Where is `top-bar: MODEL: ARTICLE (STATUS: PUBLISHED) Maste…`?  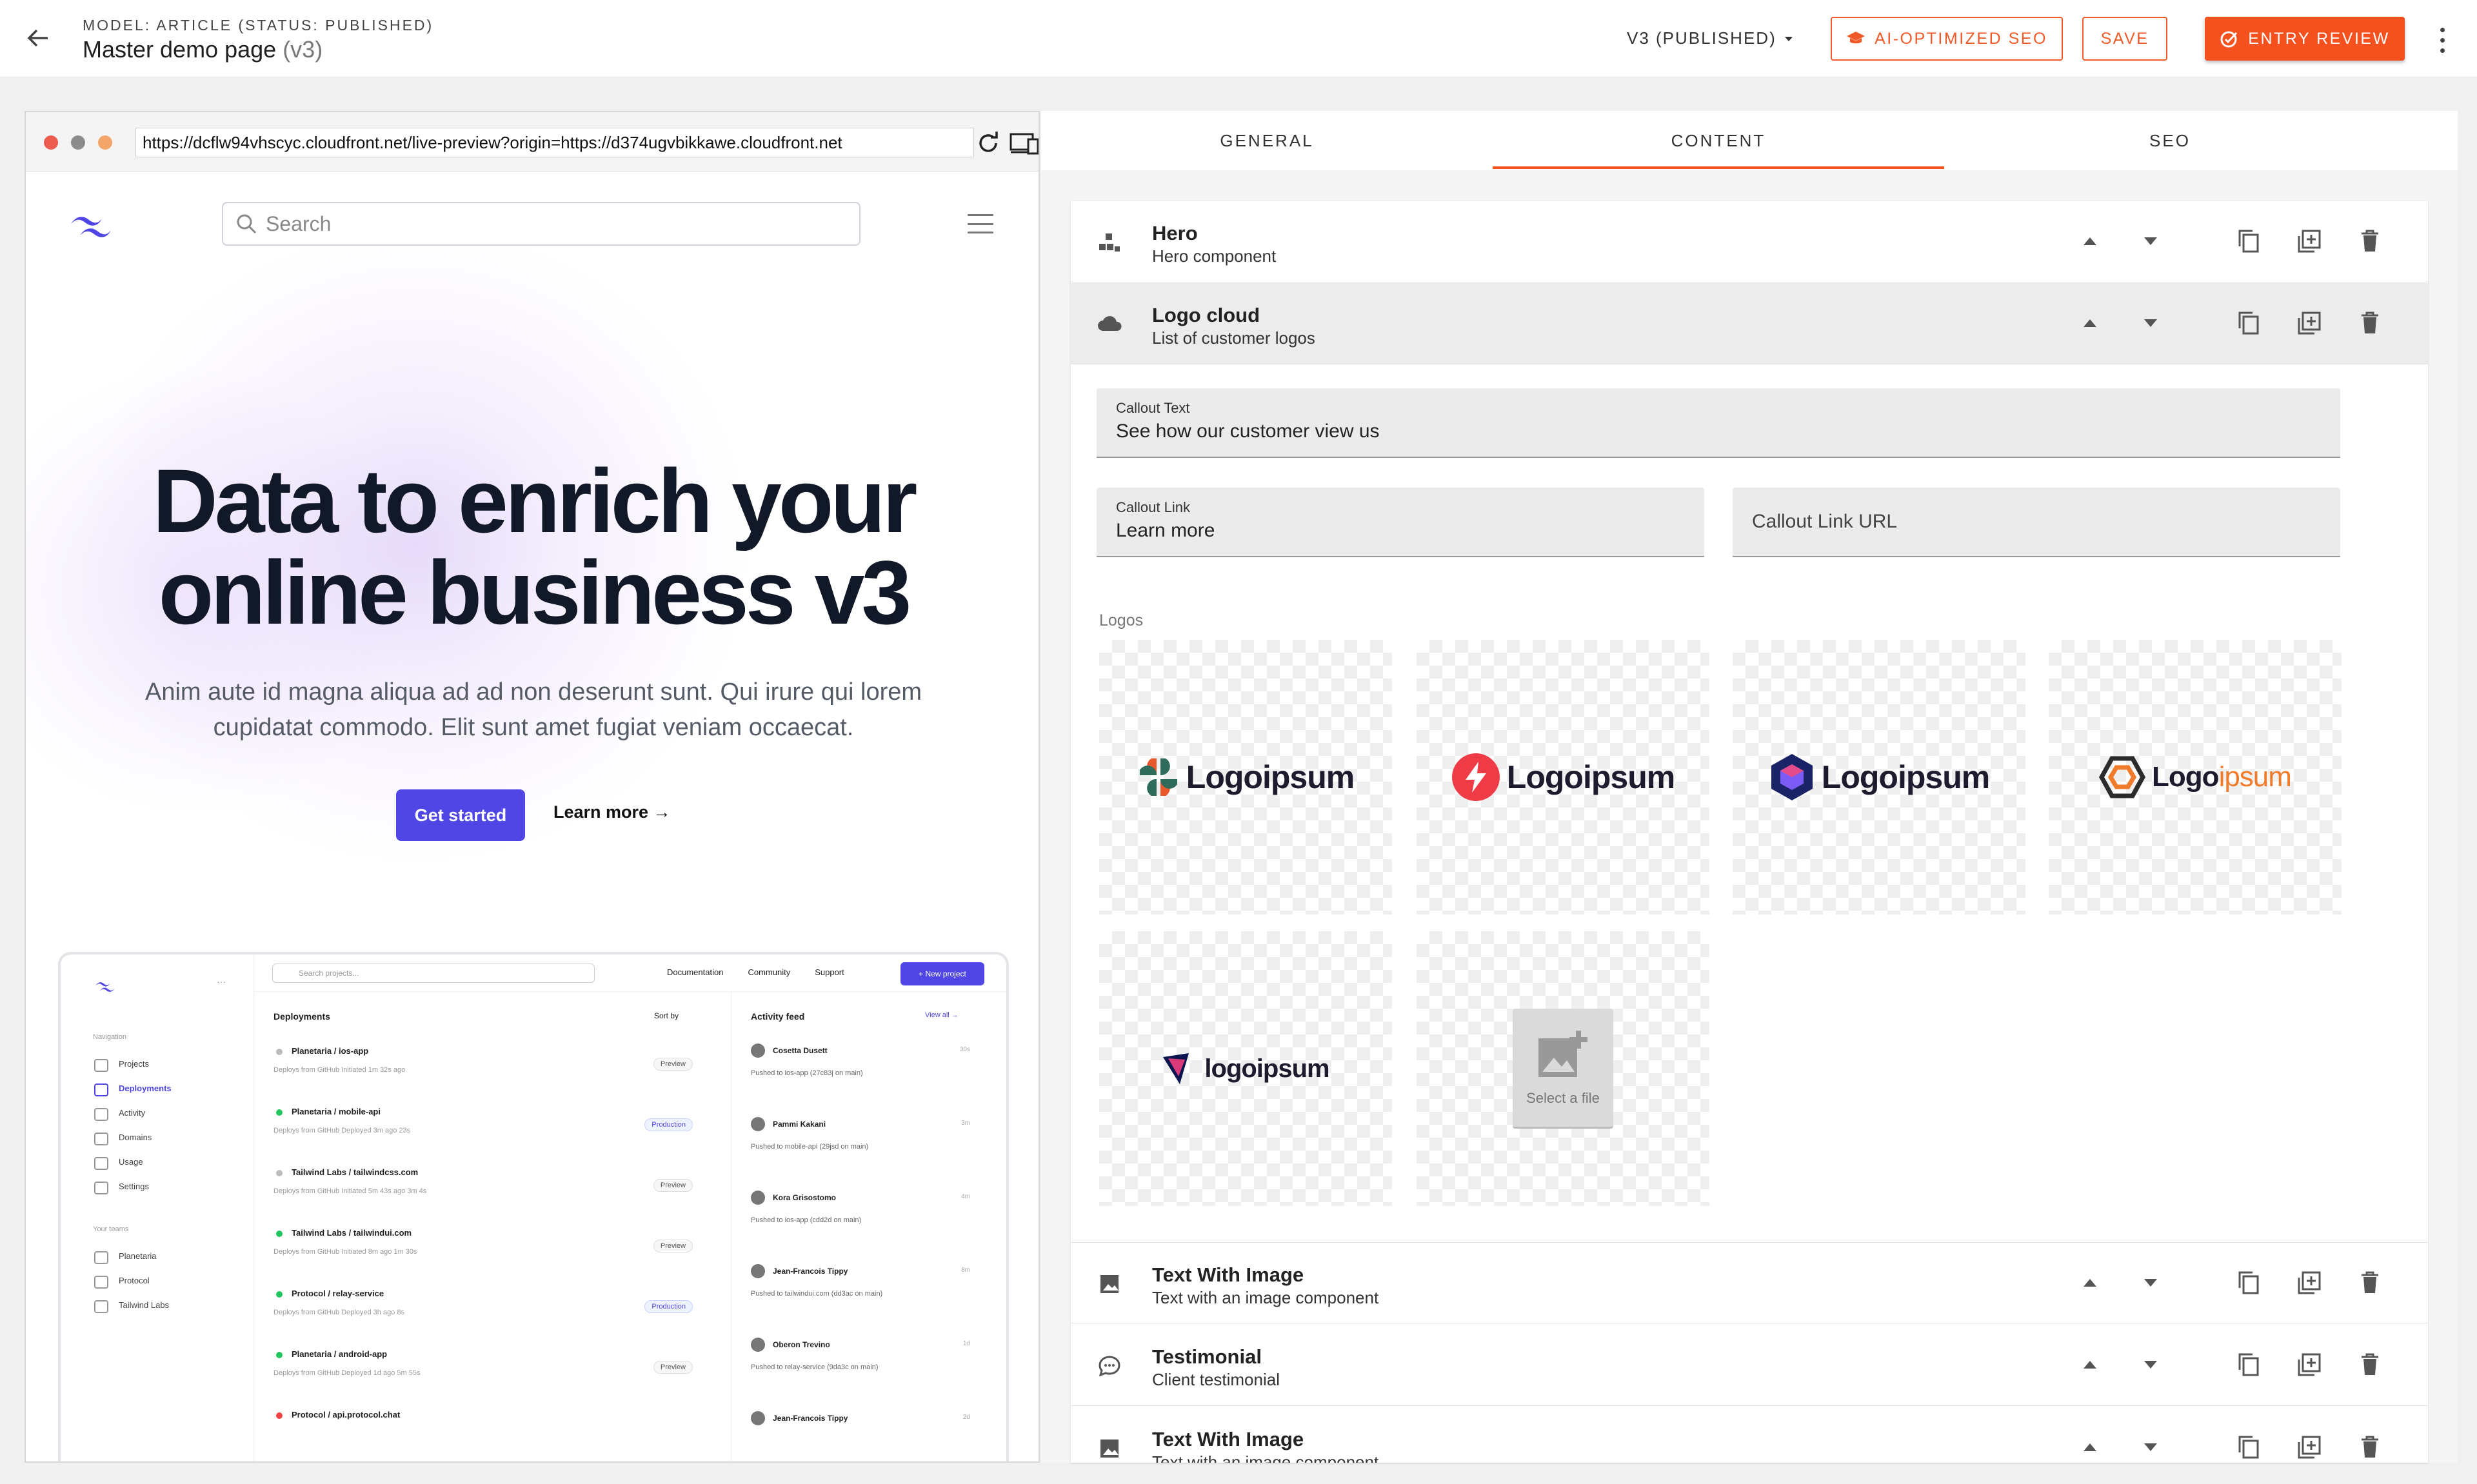 top-bar: MODEL: ARTICLE (STATUS: PUBLISHED) Maste… is located at coordinates (1238, 38).